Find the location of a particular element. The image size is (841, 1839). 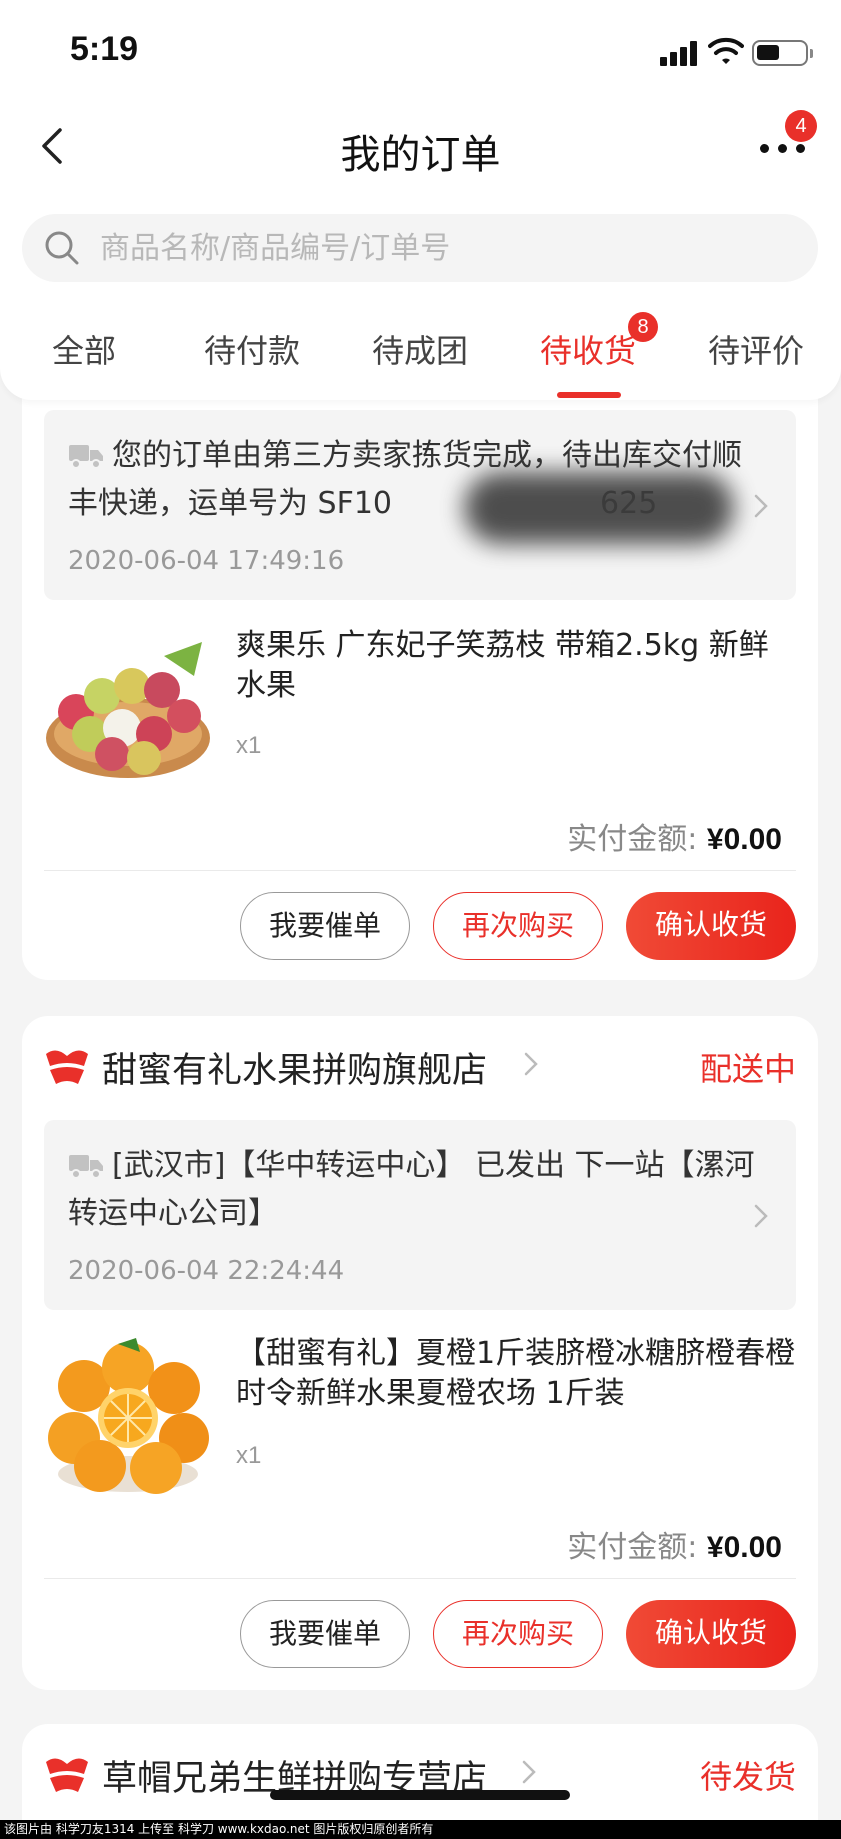

tab-pending-payment: 待付款 is located at coordinates (252, 349).